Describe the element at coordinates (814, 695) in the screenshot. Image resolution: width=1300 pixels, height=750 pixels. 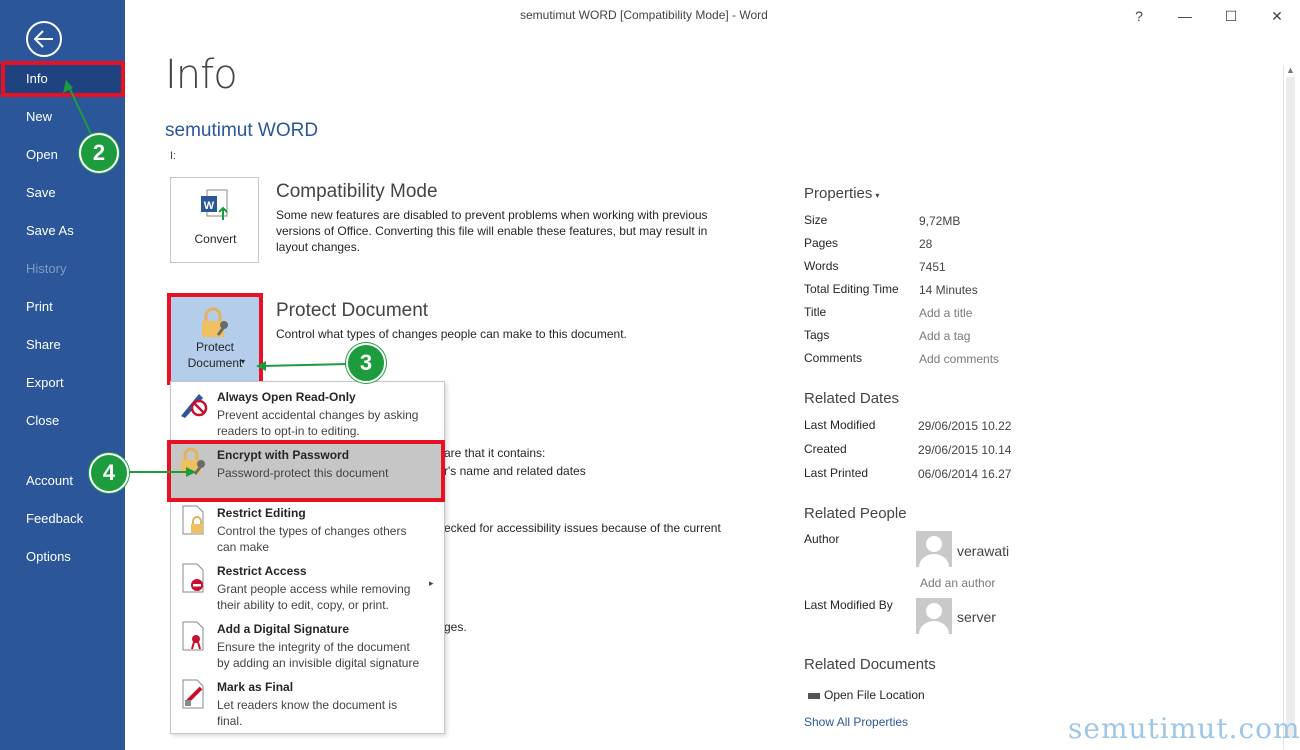
I see `drive-icon` at that location.